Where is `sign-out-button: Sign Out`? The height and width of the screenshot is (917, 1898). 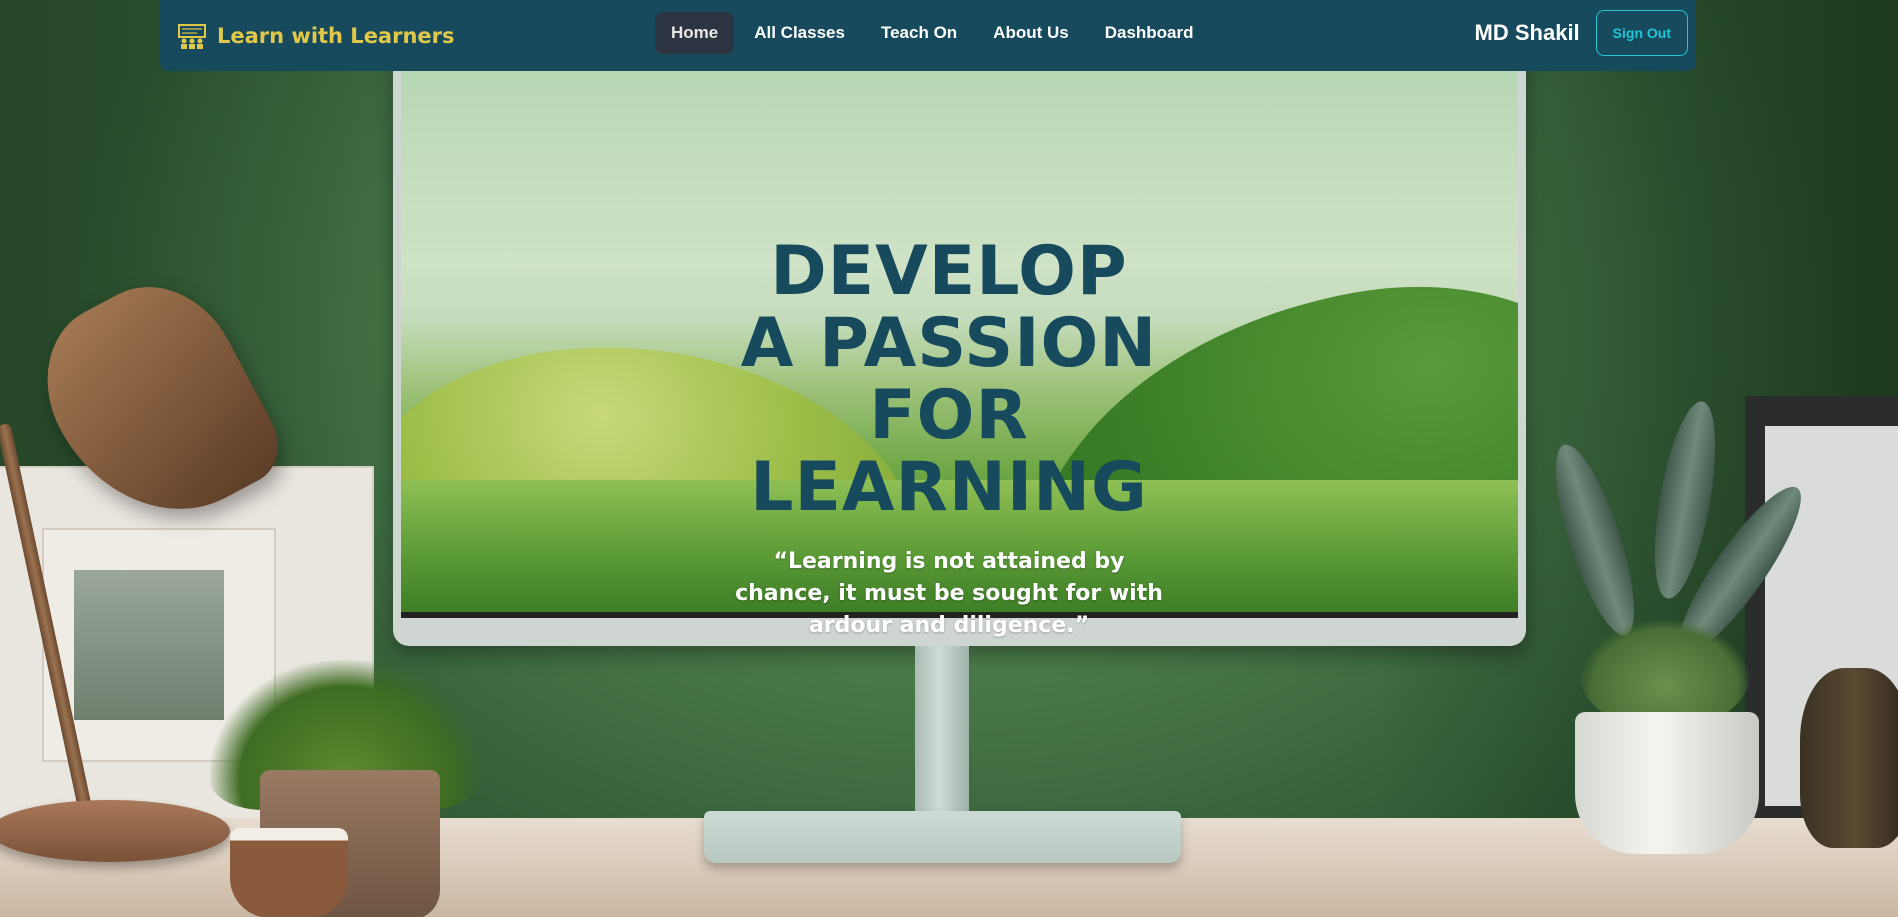 sign-out-button: Sign Out is located at coordinates (1641, 33).